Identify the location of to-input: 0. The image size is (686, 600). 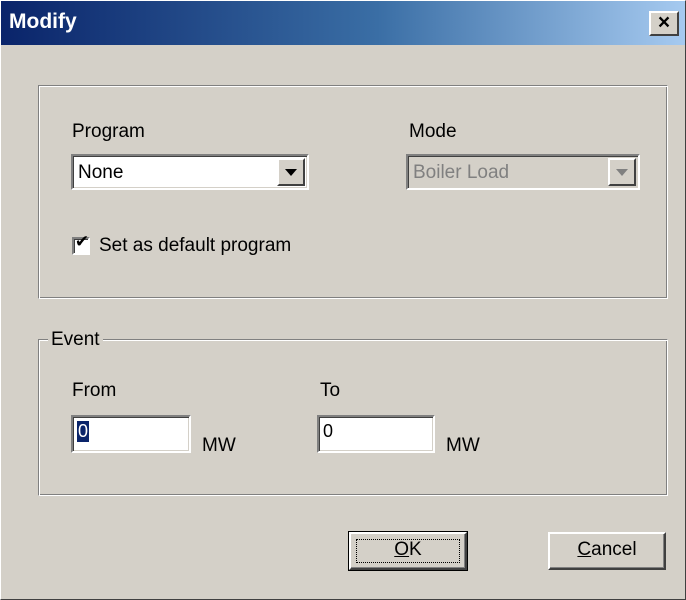
(376, 434).